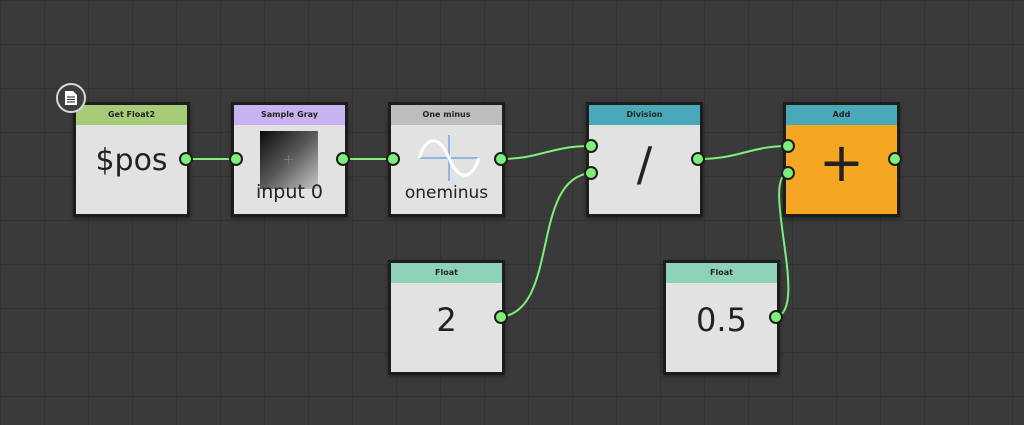 This screenshot has height=425, width=1024. I want to click on output-port-add, so click(895, 159).